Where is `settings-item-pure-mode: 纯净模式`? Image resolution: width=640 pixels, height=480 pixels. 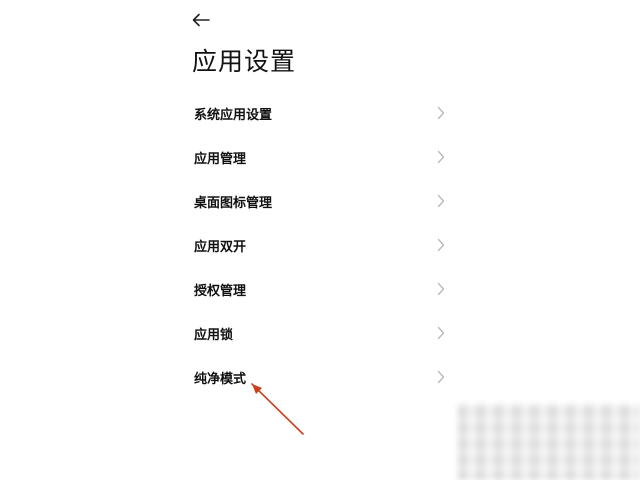
settings-item-pure-mode: 纯净模式 is located at coordinates (320, 377).